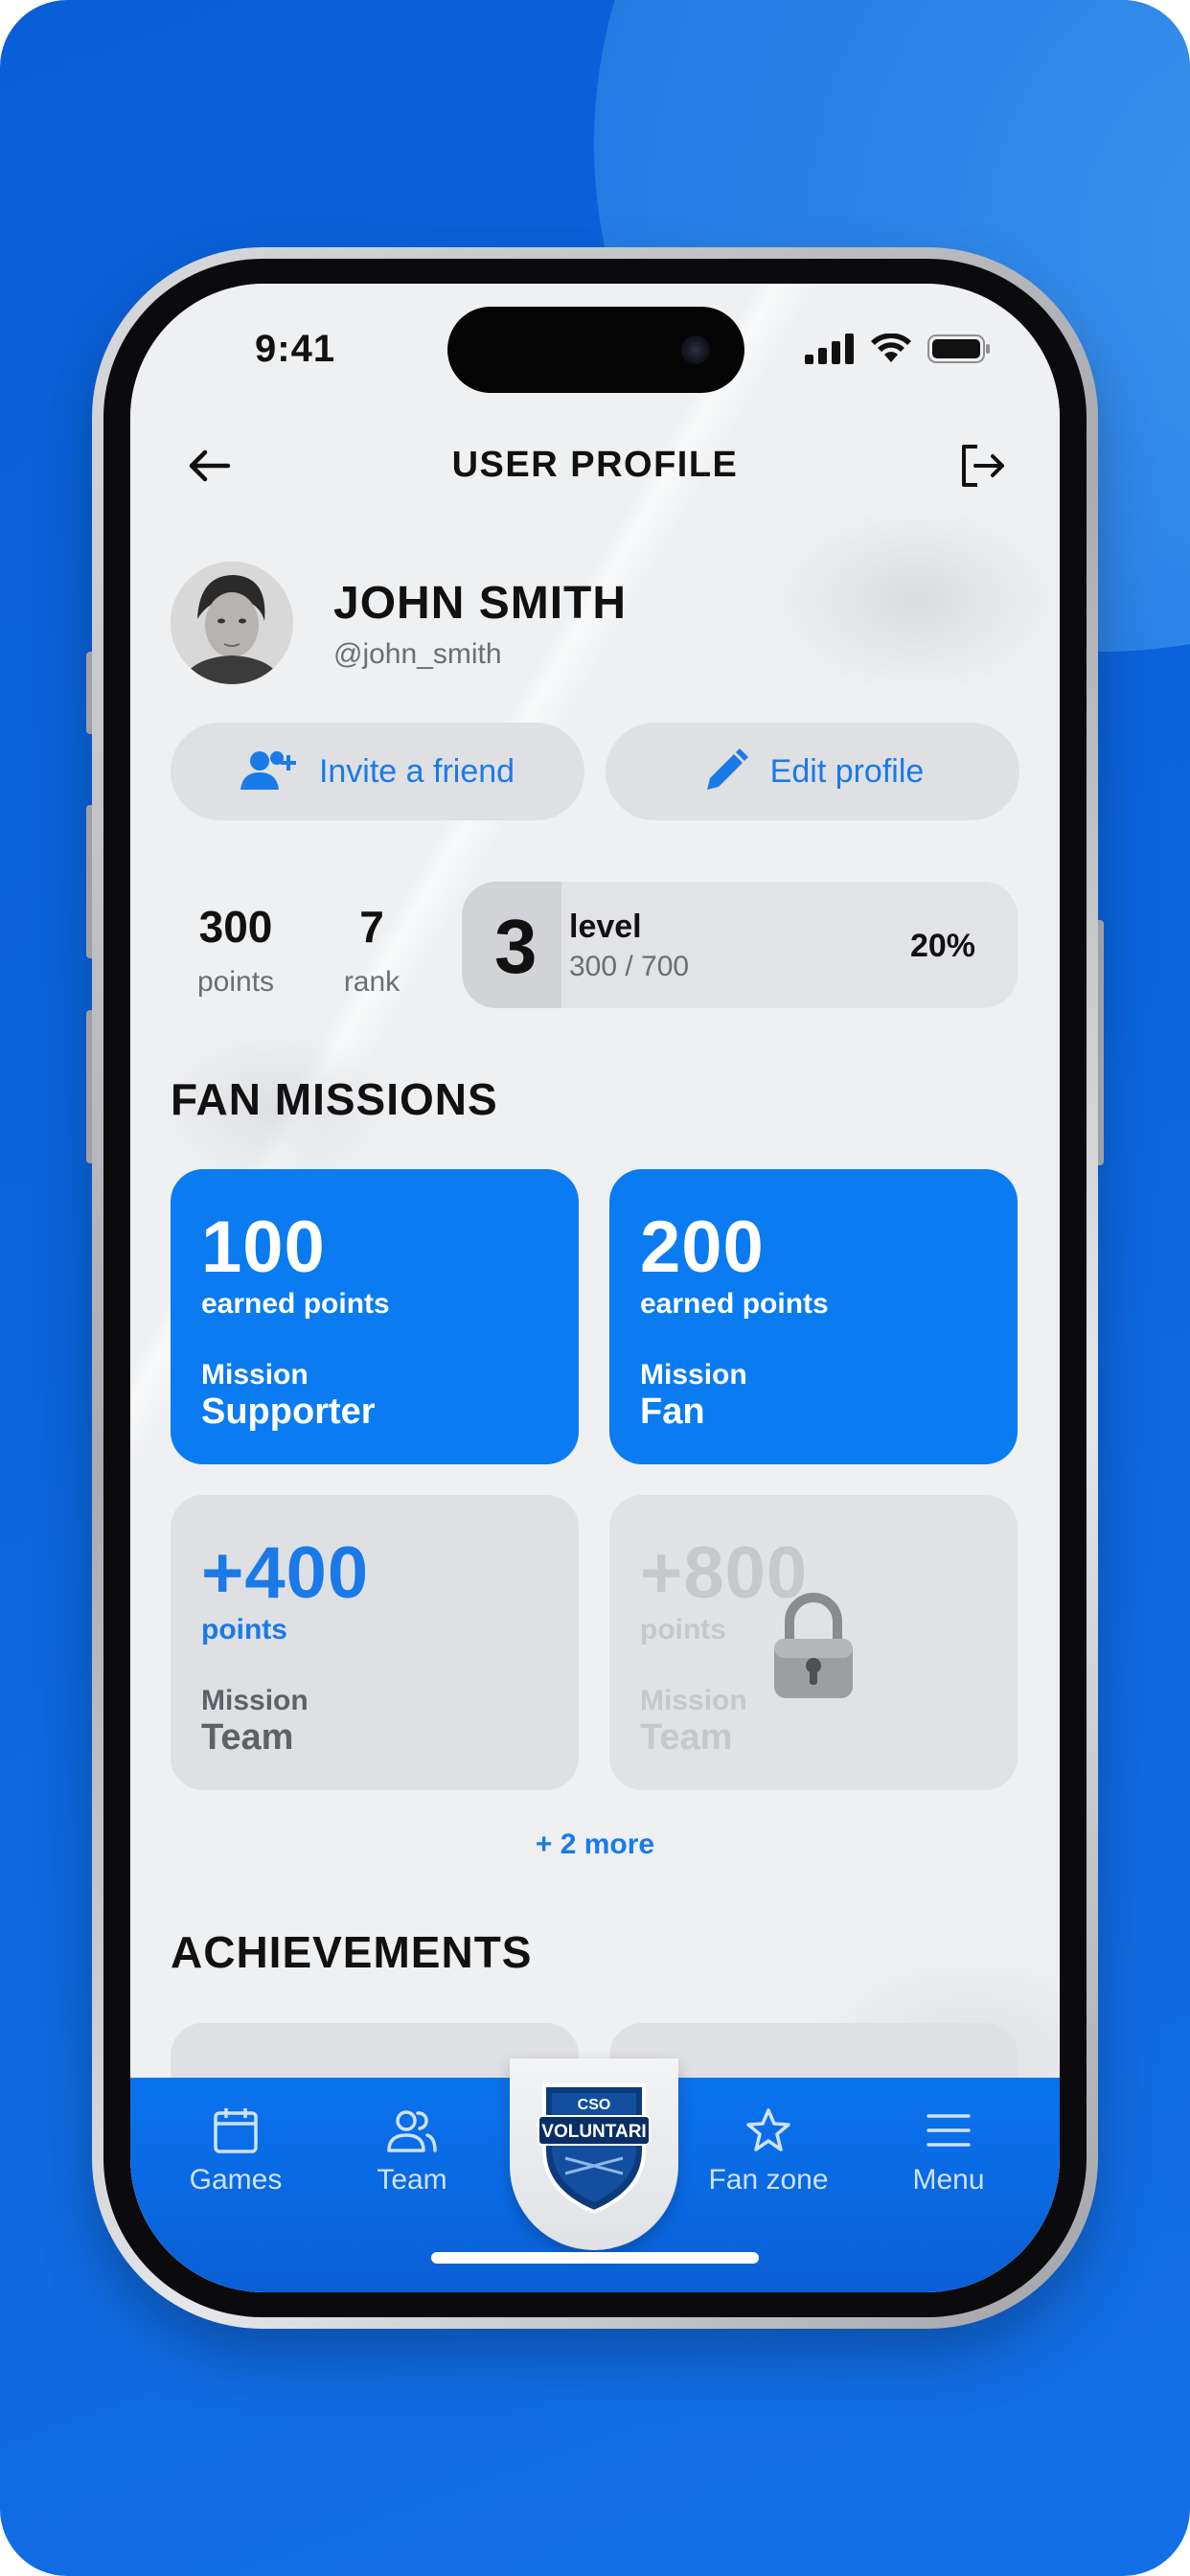 Image resolution: width=1190 pixels, height=2576 pixels. I want to click on more-missions-link: + 2 more, so click(595, 1844).